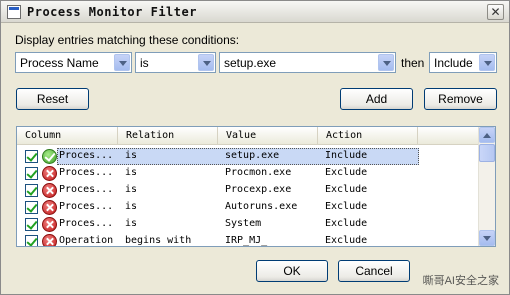 This screenshot has width=510, height=295. I want to click on watermark: 嘶哥AI安全之家, so click(460, 281).